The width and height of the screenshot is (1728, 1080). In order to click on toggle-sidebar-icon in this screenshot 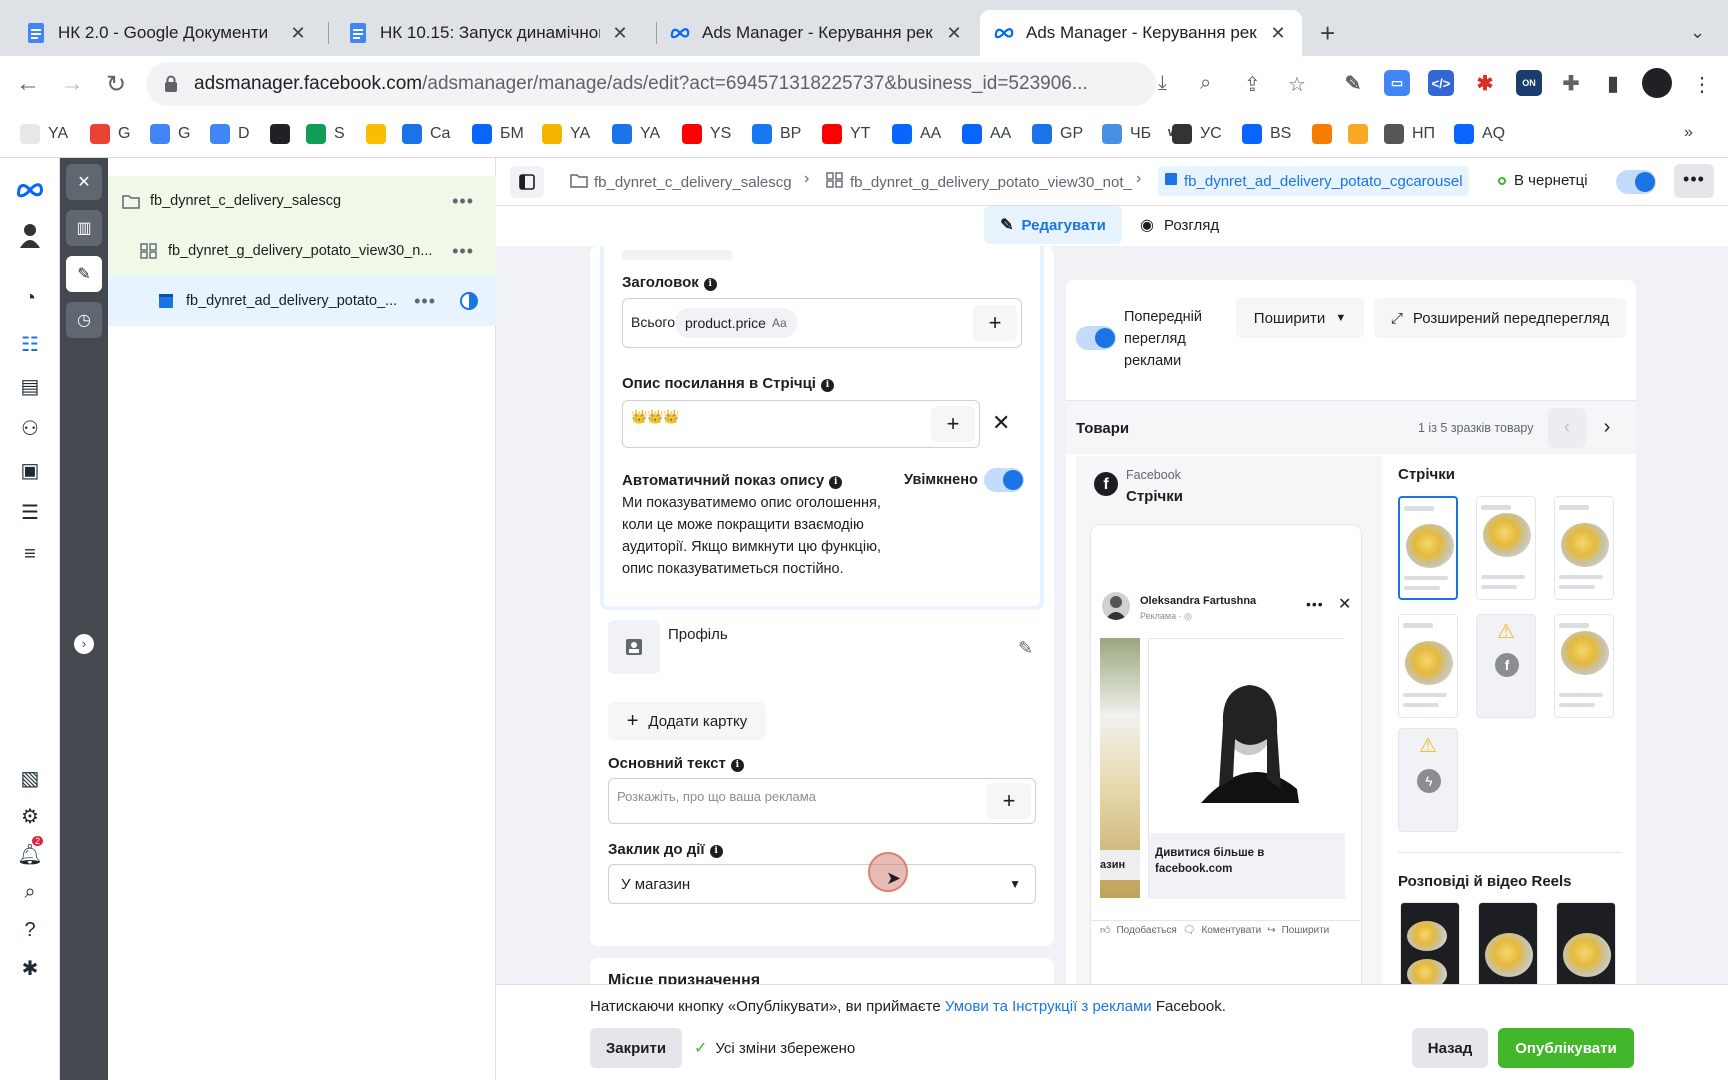, I will do `click(527, 182)`.